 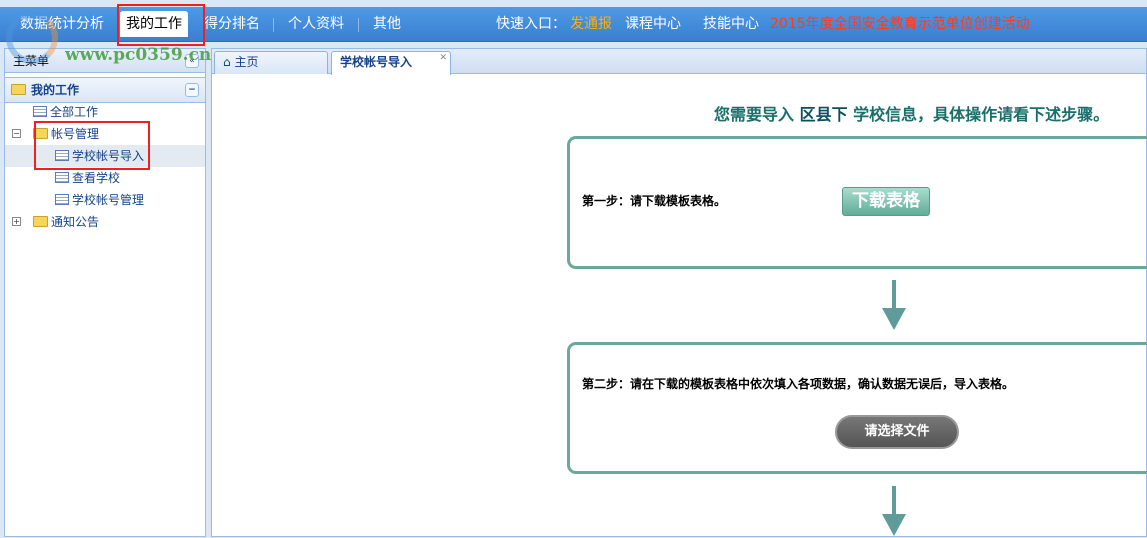 I want to click on work-group-icon, so click(x=18, y=89).